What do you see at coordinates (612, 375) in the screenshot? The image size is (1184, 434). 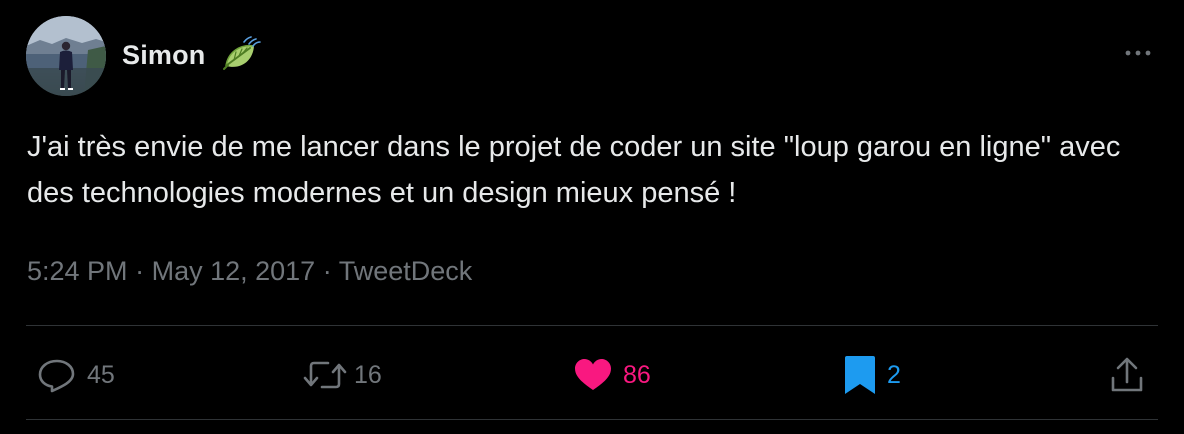 I see `like-button: 86` at bounding box center [612, 375].